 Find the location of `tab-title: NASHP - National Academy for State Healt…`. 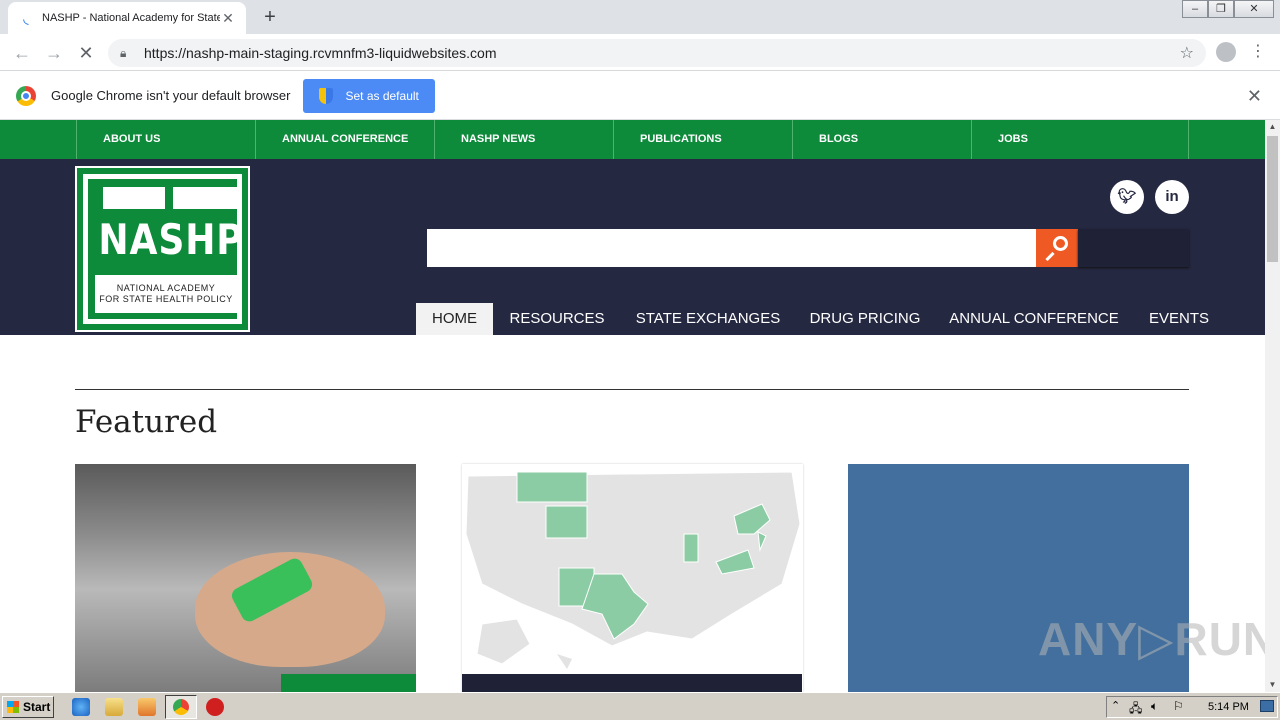

tab-title: NASHP - National Academy for State Healt… is located at coordinates (131, 18).